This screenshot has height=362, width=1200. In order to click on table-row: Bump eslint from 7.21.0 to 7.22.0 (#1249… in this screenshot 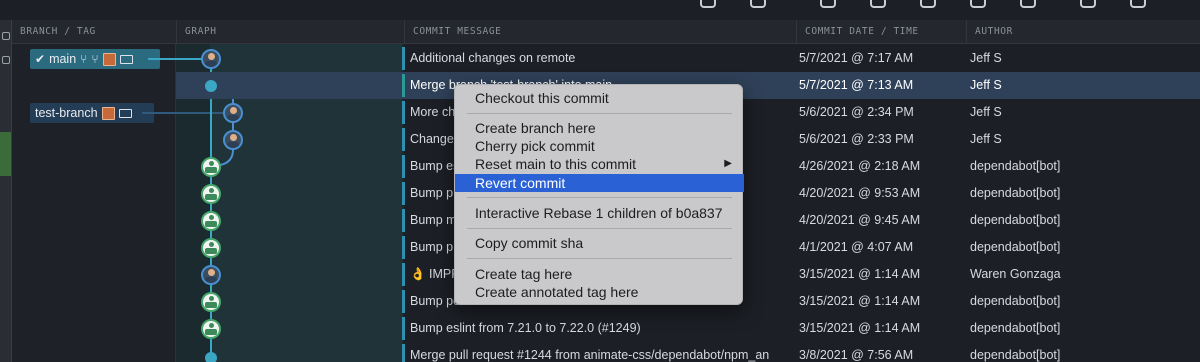, I will do `click(688, 328)`.